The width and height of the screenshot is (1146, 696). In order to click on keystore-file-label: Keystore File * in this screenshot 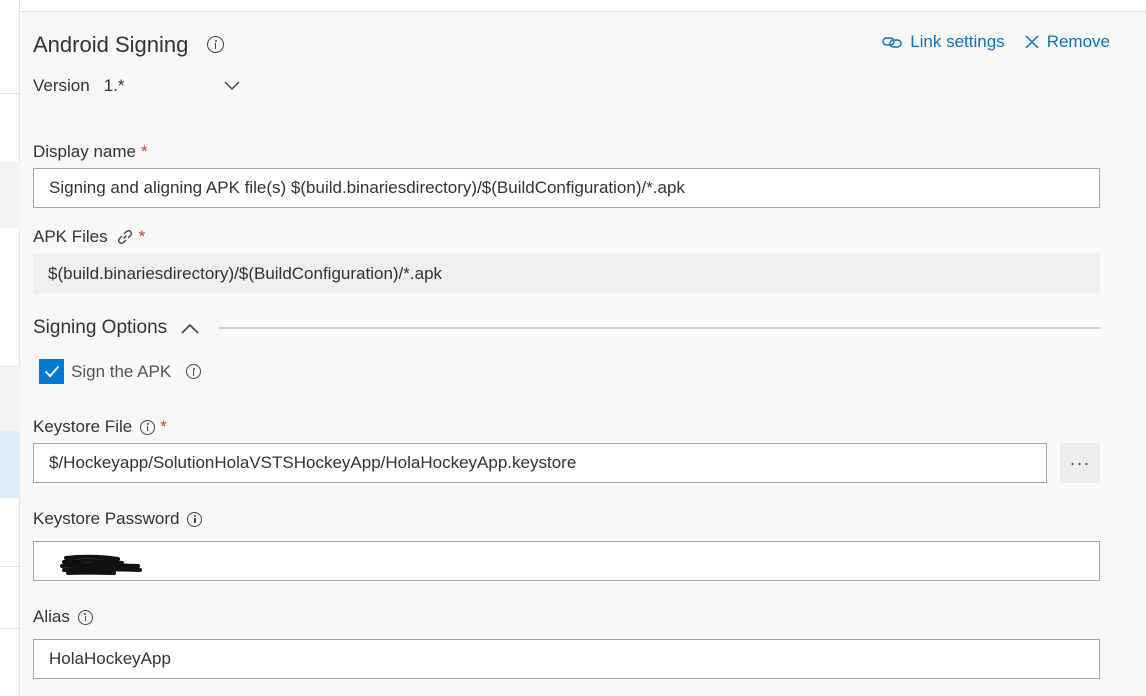, I will do `click(100, 427)`.